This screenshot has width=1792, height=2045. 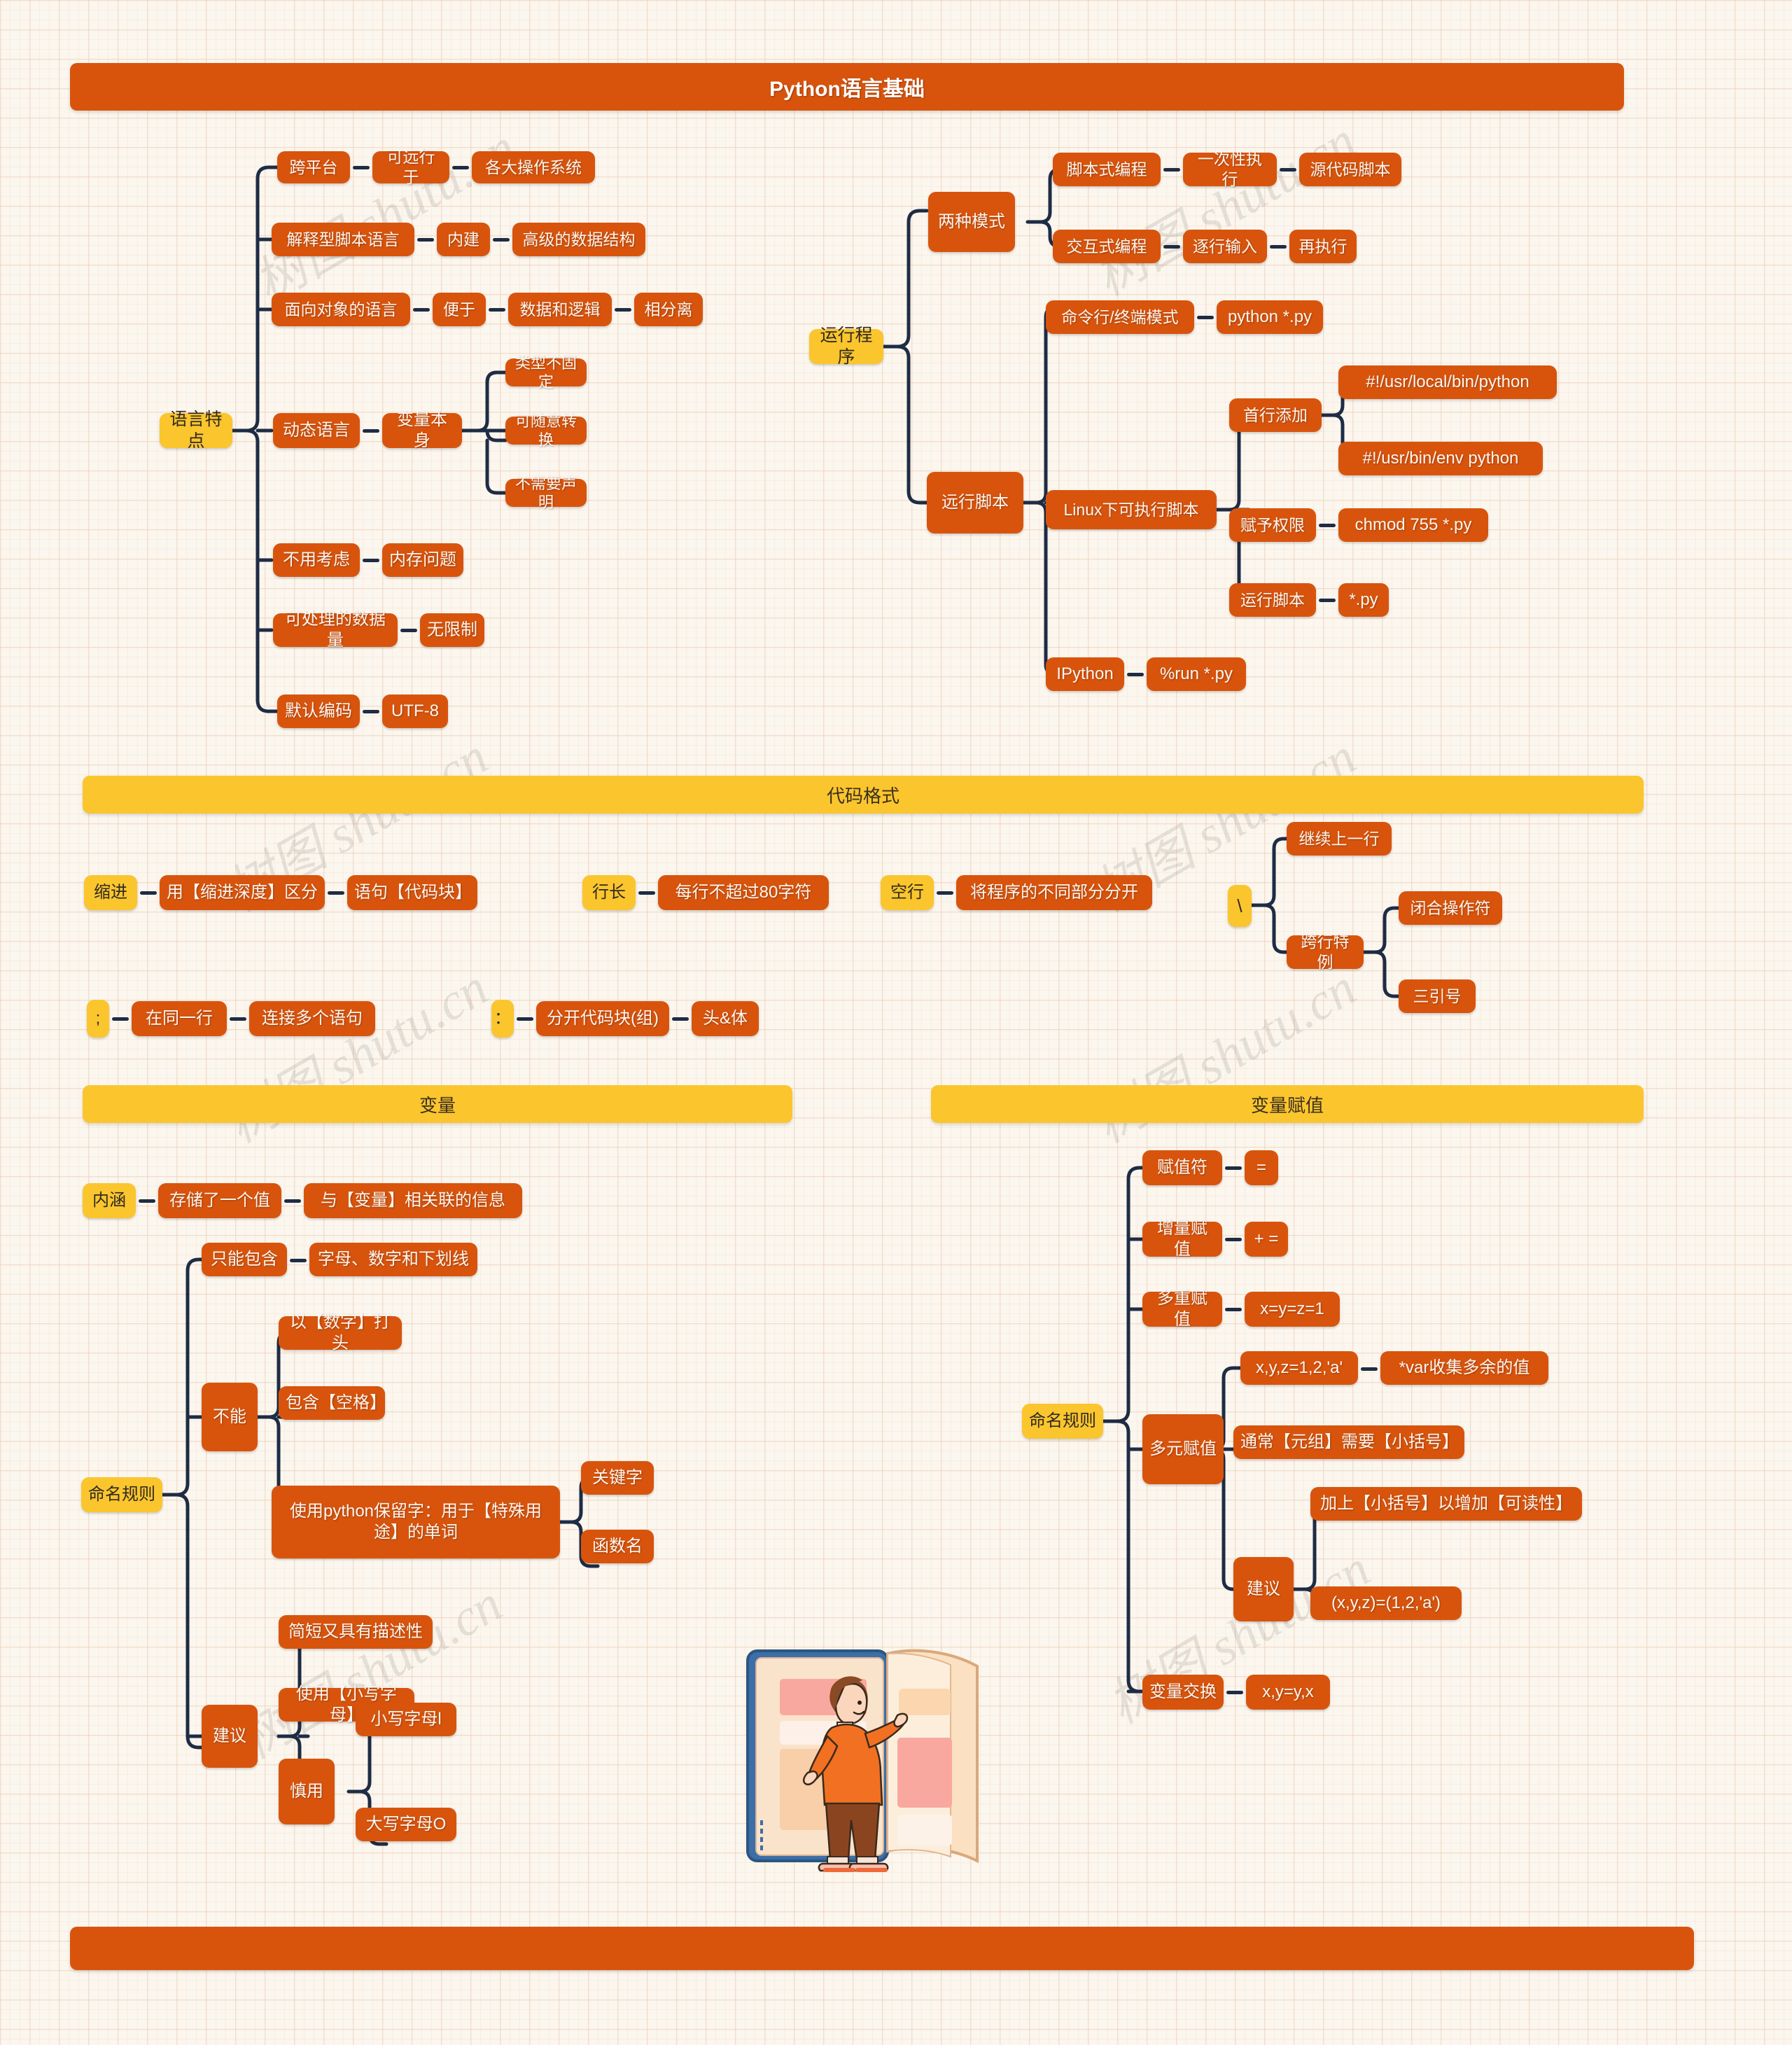 I want to click on node-uppercase-o: 大写字母O, so click(x=406, y=1825).